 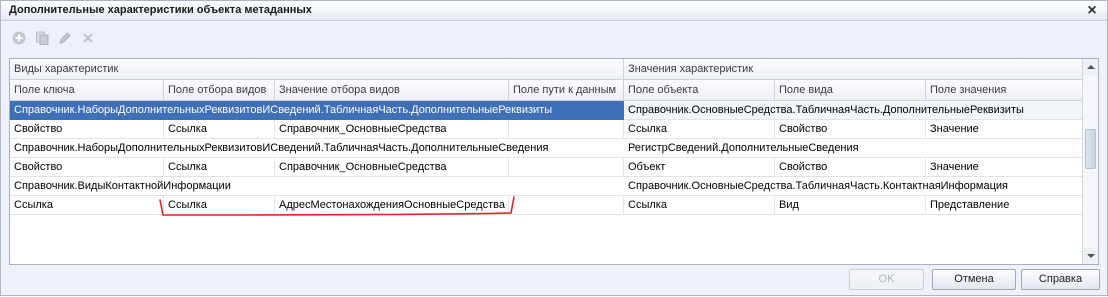 What do you see at coordinates (886, 279) in the screenshot?
I see `ok-button: OK` at bounding box center [886, 279].